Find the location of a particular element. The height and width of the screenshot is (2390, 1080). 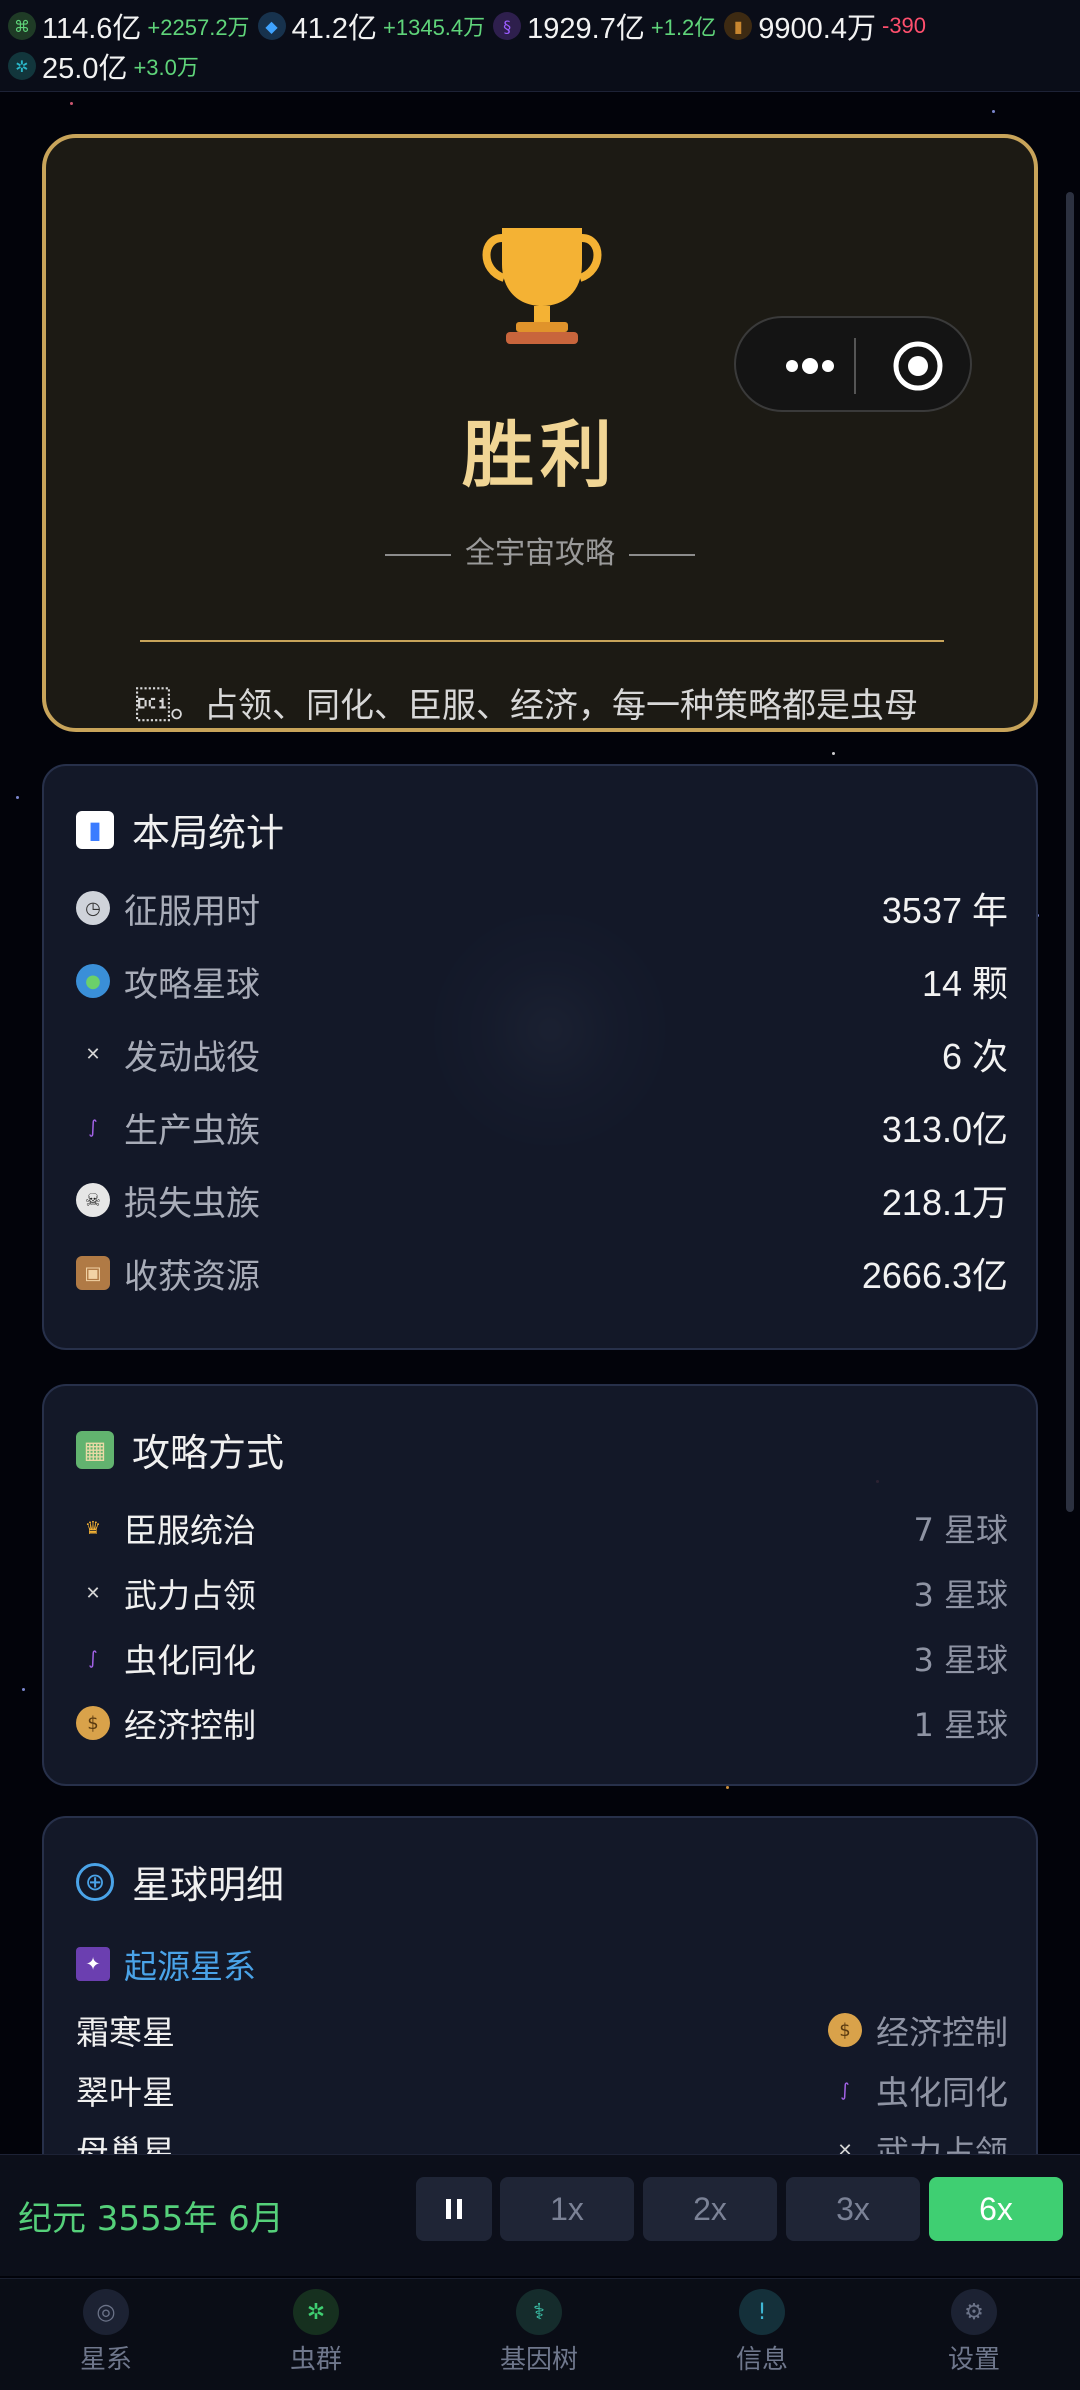

resource-gold: ▮ 9900.4万 -390 is located at coordinates (825, 26).